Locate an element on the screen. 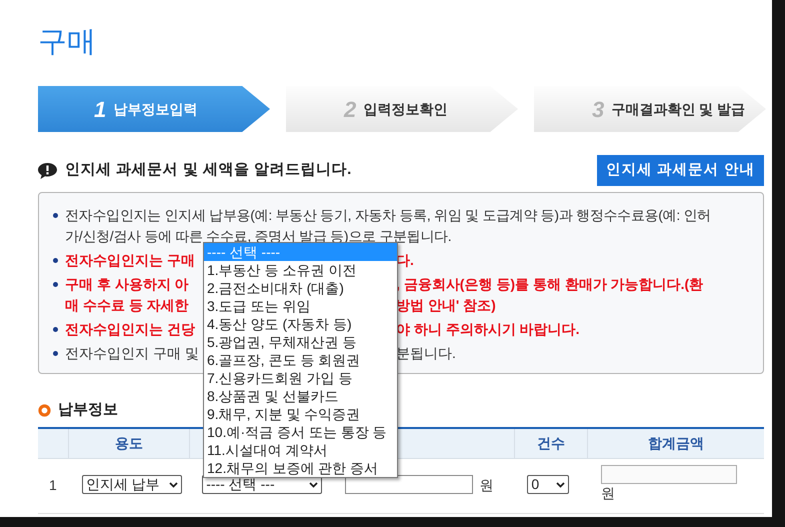 The height and width of the screenshot is (527, 785). step-number: 2 is located at coordinates (350, 110).